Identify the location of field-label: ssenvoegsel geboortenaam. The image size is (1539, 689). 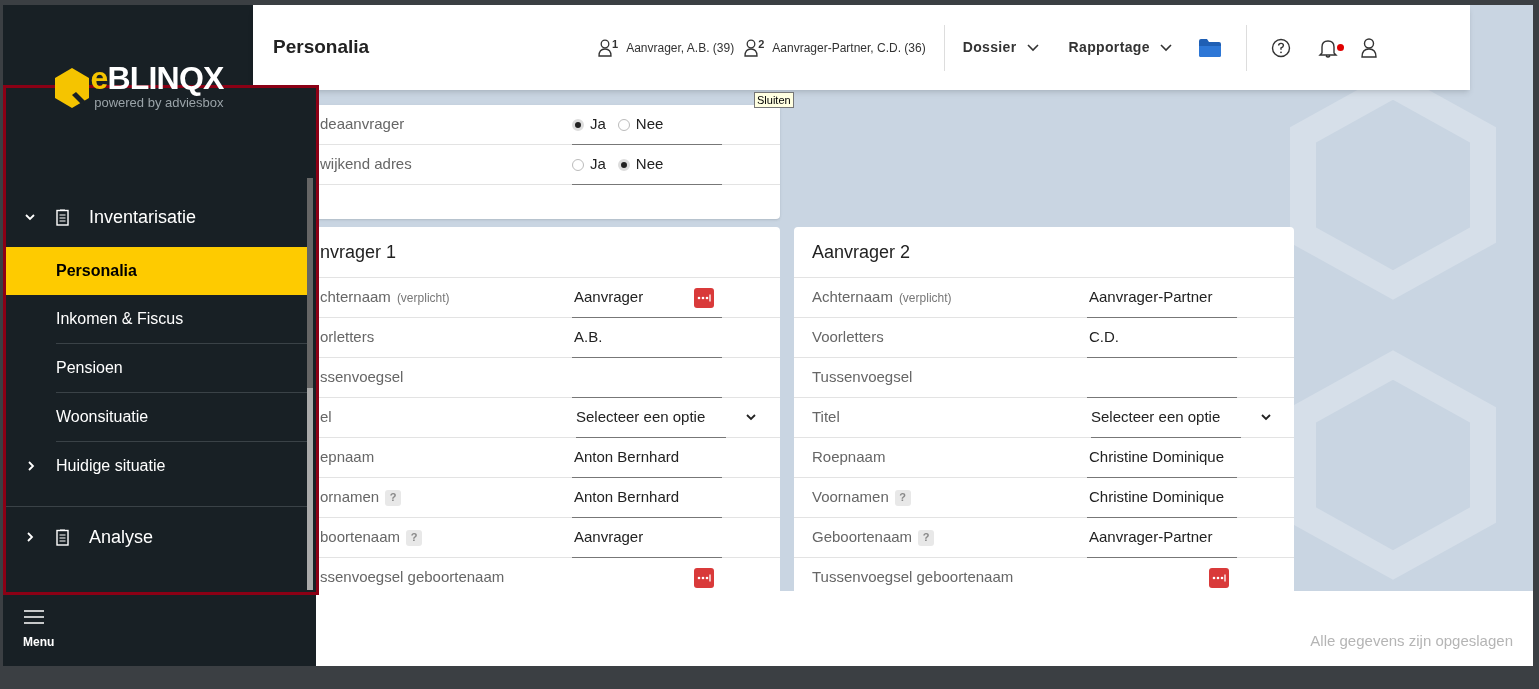
(412, 577).